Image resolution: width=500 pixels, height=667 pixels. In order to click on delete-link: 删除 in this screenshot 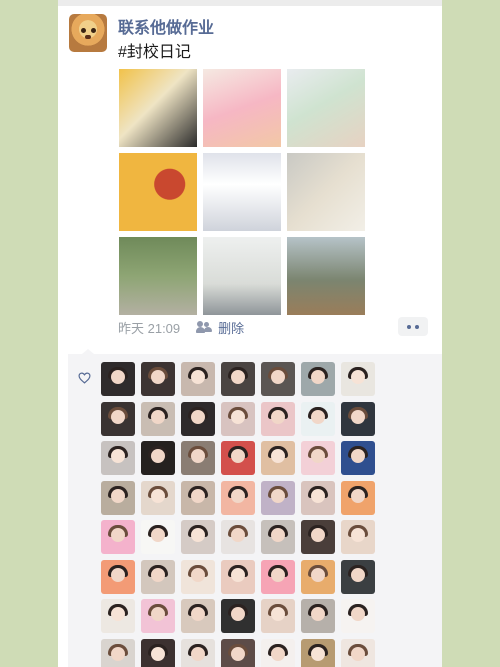, I will do `click(231, 327)`.